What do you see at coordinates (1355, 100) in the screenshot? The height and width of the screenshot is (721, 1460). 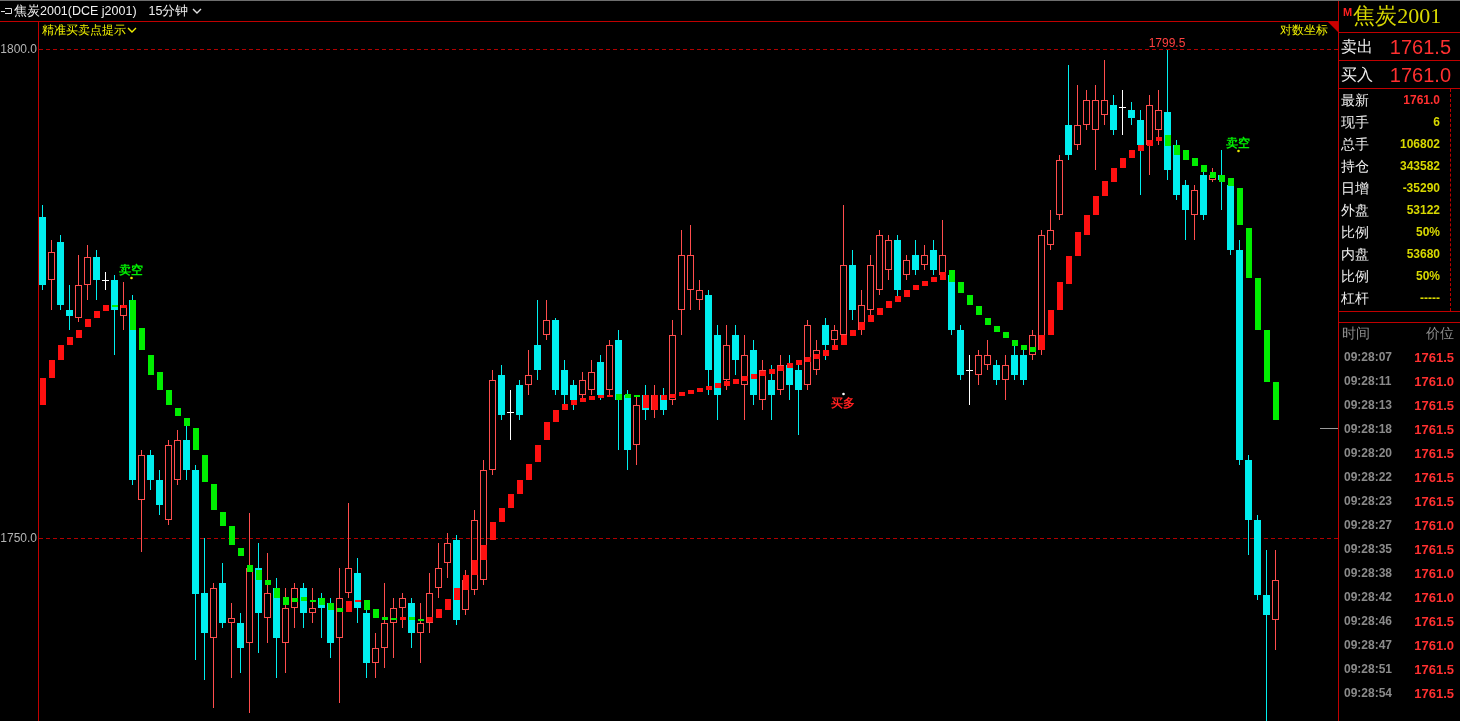 I see `stat-label: 最新` at bounding box center [1355, 100].